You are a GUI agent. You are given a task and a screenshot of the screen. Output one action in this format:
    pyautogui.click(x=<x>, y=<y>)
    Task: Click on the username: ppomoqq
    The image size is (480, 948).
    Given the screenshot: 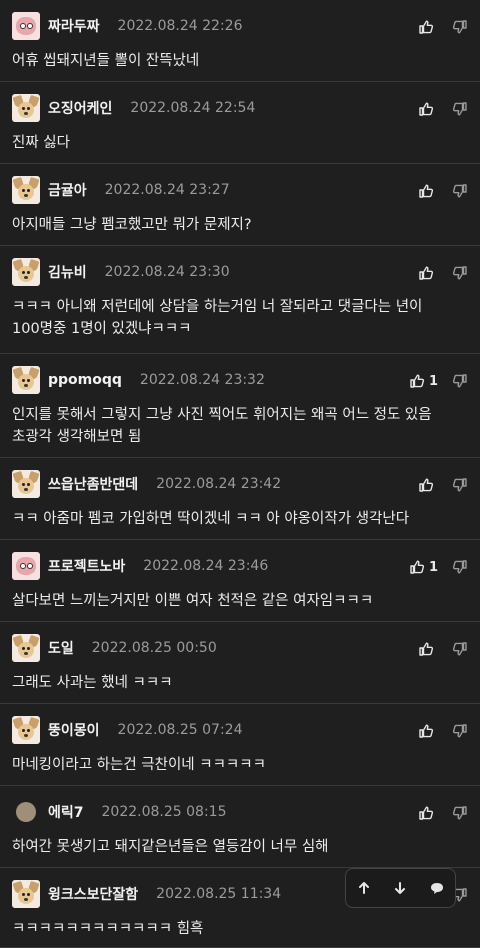 What is the action you would take?
    pyautogui.click(x=85, y=380)
    